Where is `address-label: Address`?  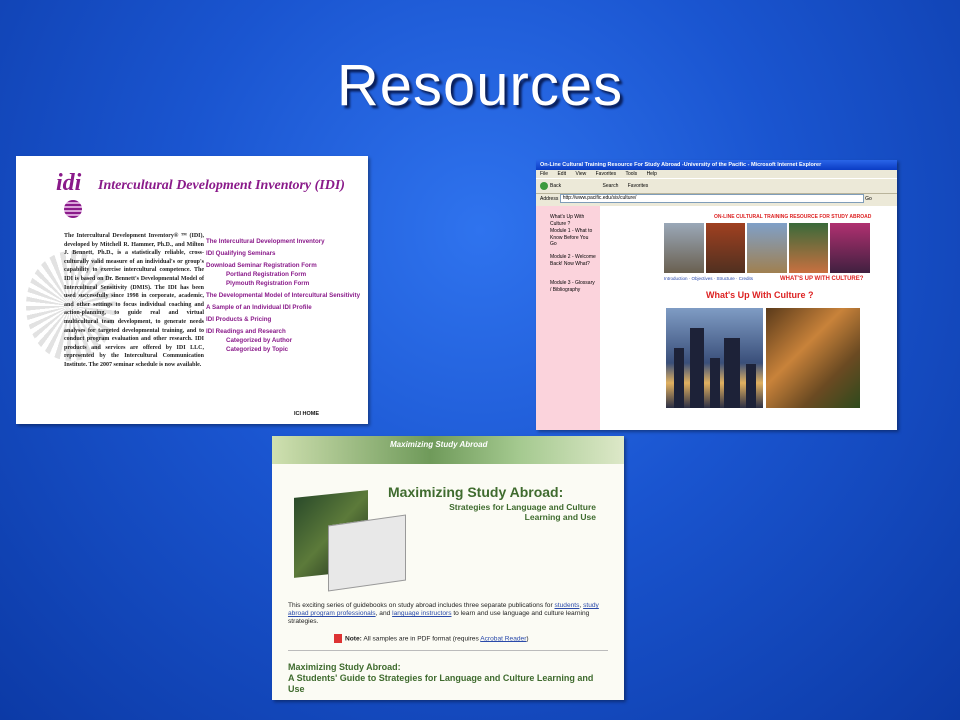 address-label: Address is located at coordinates (549, 199).